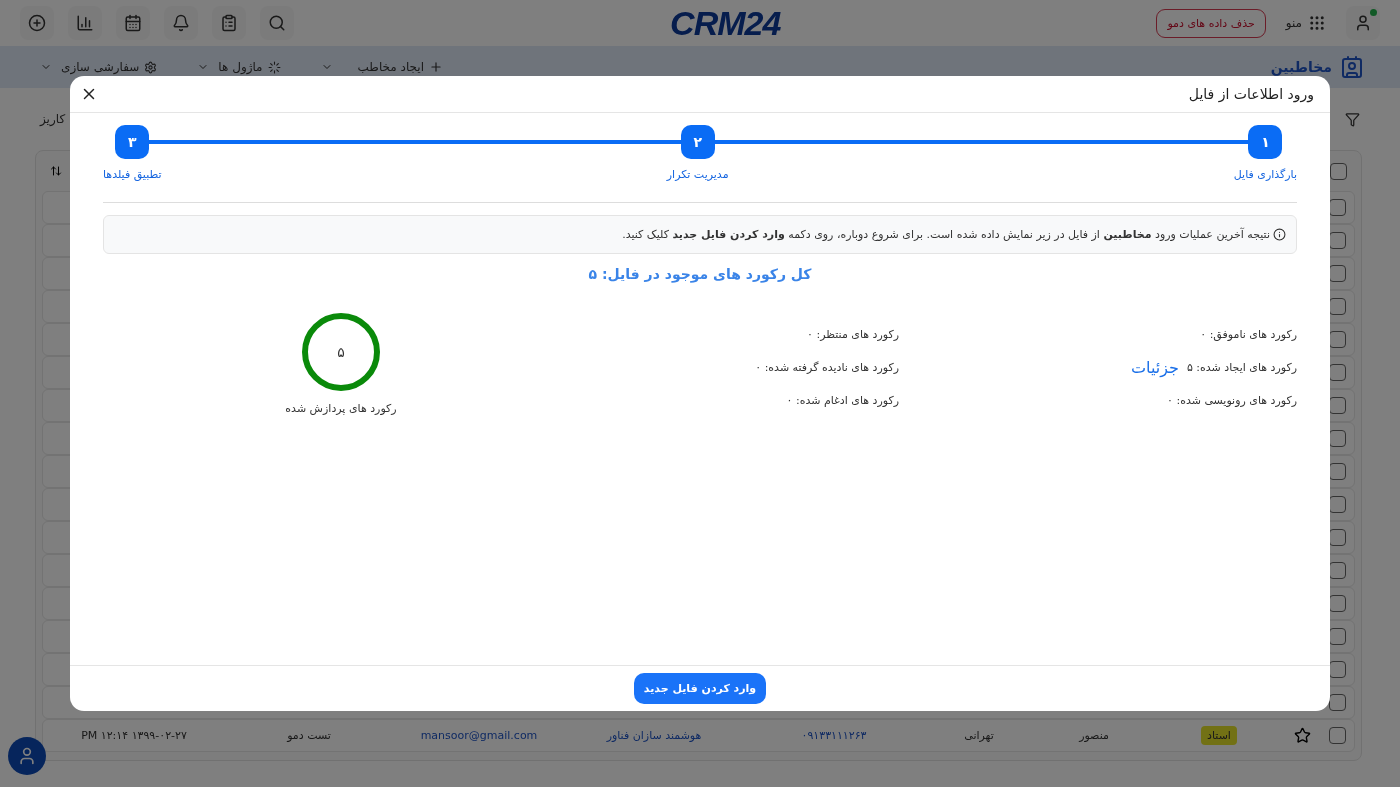  I want to click on toolbar-action: سفارشی سازی, so click(99, 67).